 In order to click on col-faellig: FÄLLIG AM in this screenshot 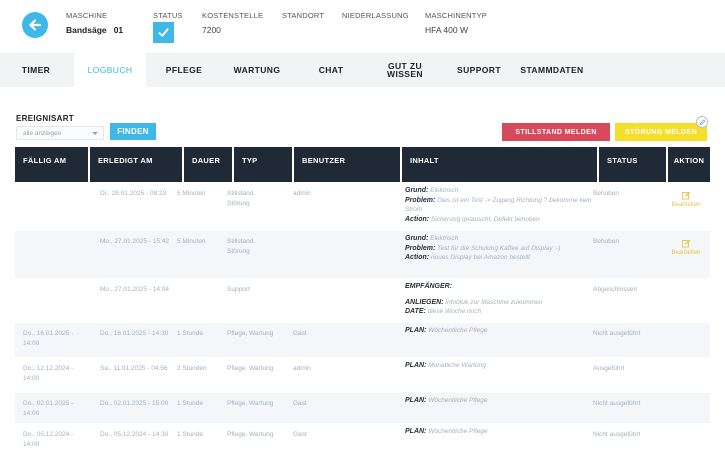, I will do `click(51, 164)`.